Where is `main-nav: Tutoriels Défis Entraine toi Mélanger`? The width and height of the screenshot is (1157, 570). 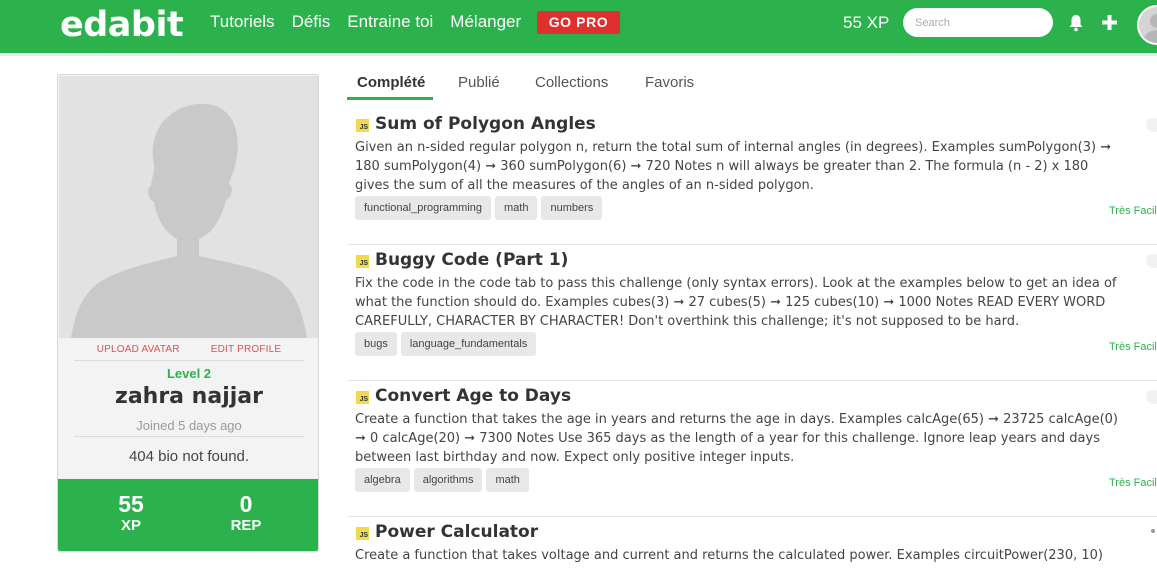 main-nav: Tutoriels Défis Entraine toi Mélanger is located at coordinates (374, 22).